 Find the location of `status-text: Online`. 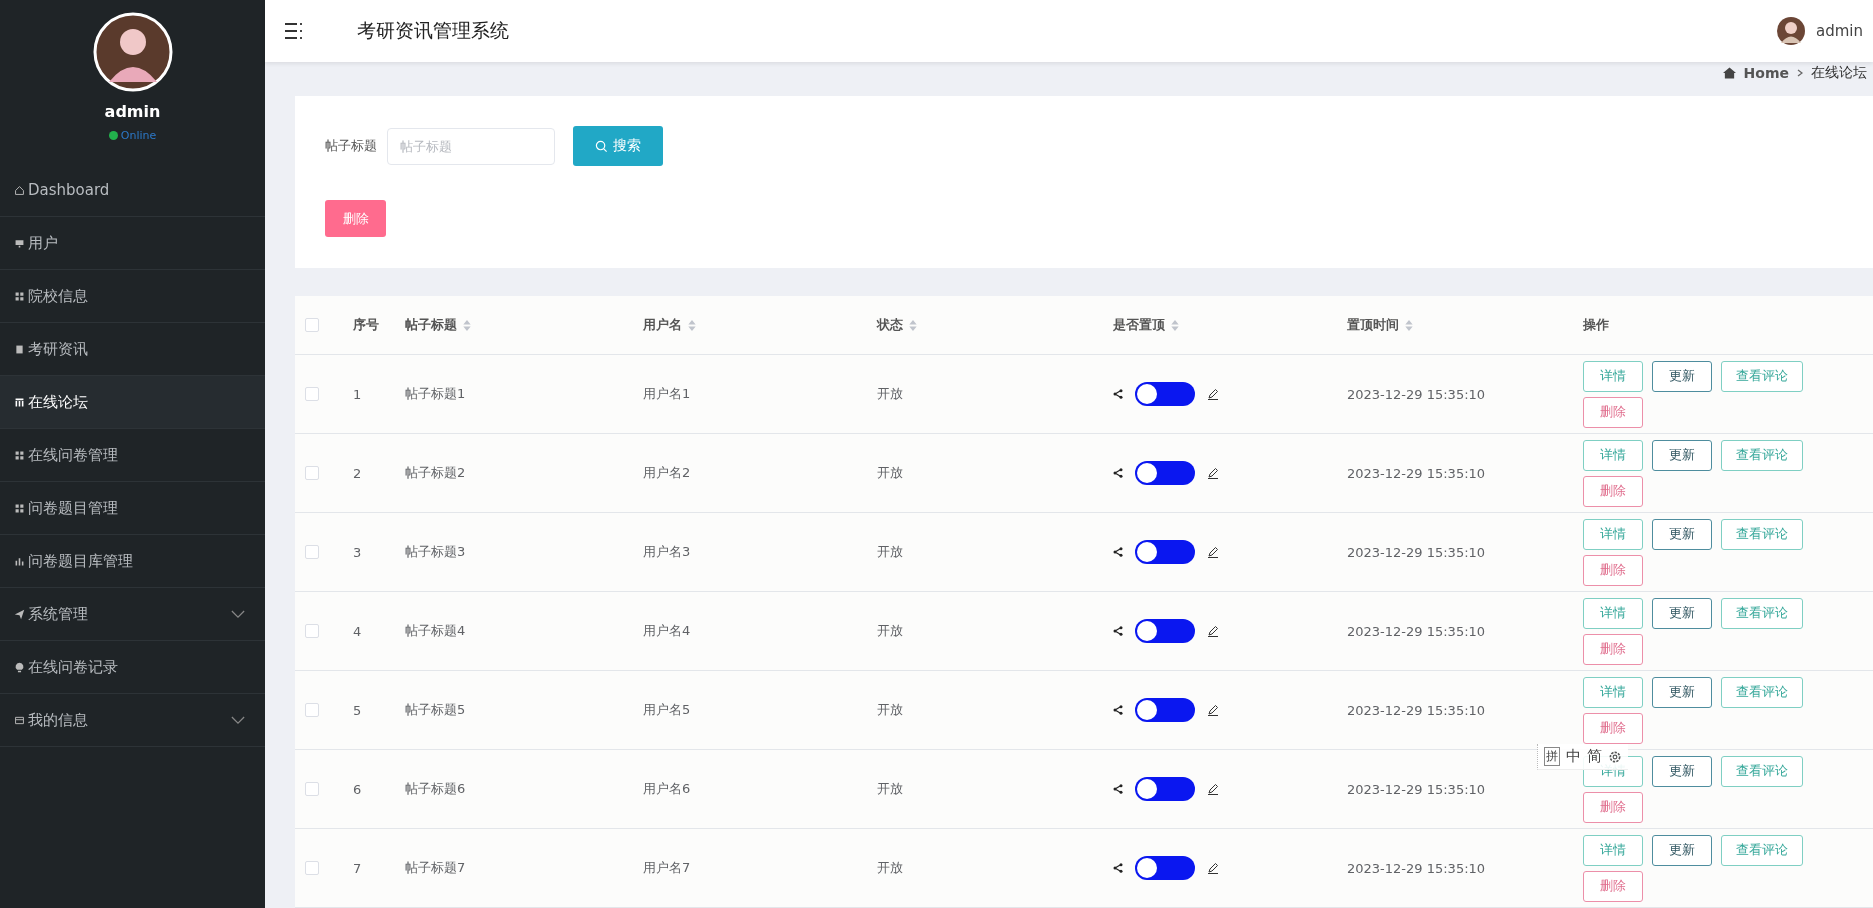

status-text: Online is located at coordinates (138, 135).